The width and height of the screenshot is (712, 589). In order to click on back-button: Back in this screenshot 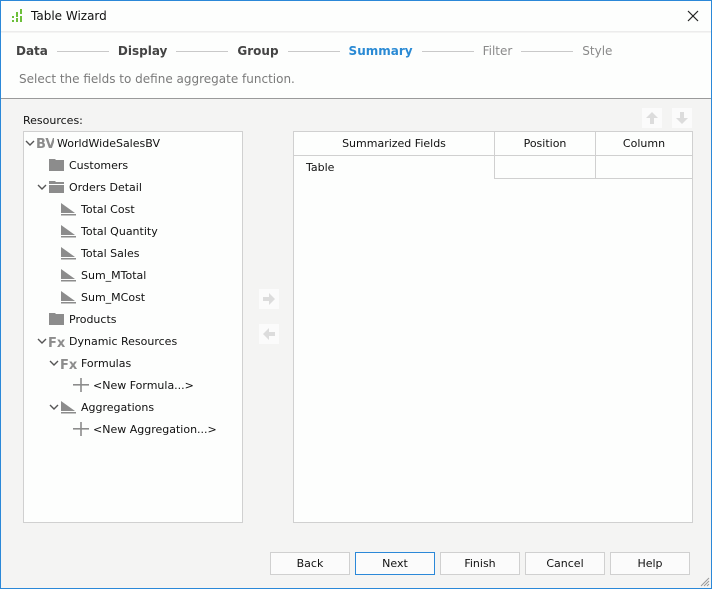, I will do `click(310, 563)`.